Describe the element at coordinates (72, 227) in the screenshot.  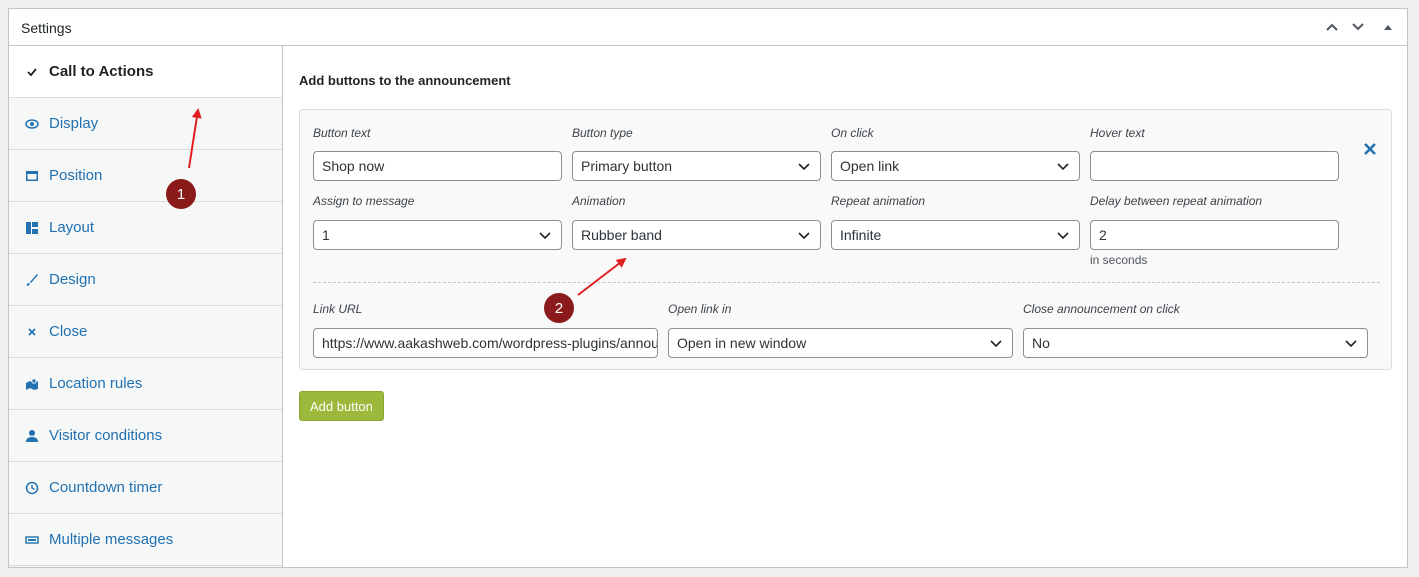
I see `tab-label: Layout` at that location.